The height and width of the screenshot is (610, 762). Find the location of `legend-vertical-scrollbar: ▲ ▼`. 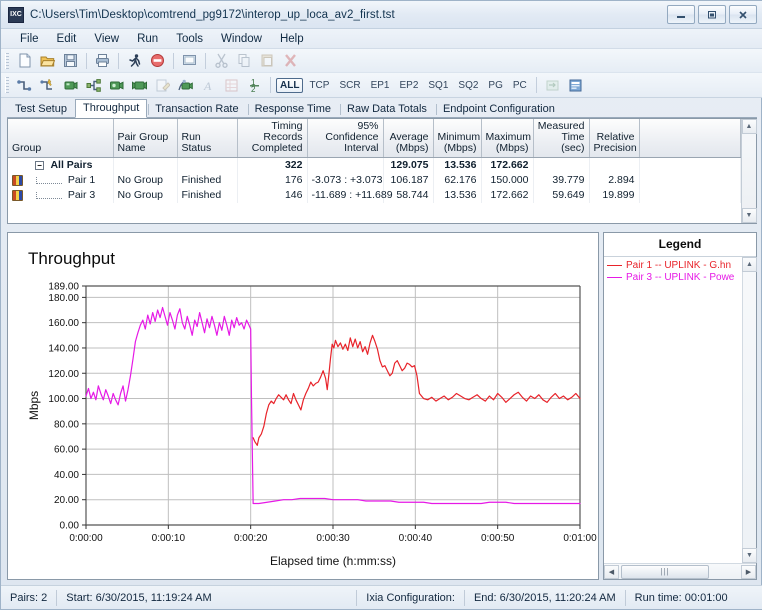

legend-vertical-scrollbar: ▲ ▼ is located at coordinates (749, 410).